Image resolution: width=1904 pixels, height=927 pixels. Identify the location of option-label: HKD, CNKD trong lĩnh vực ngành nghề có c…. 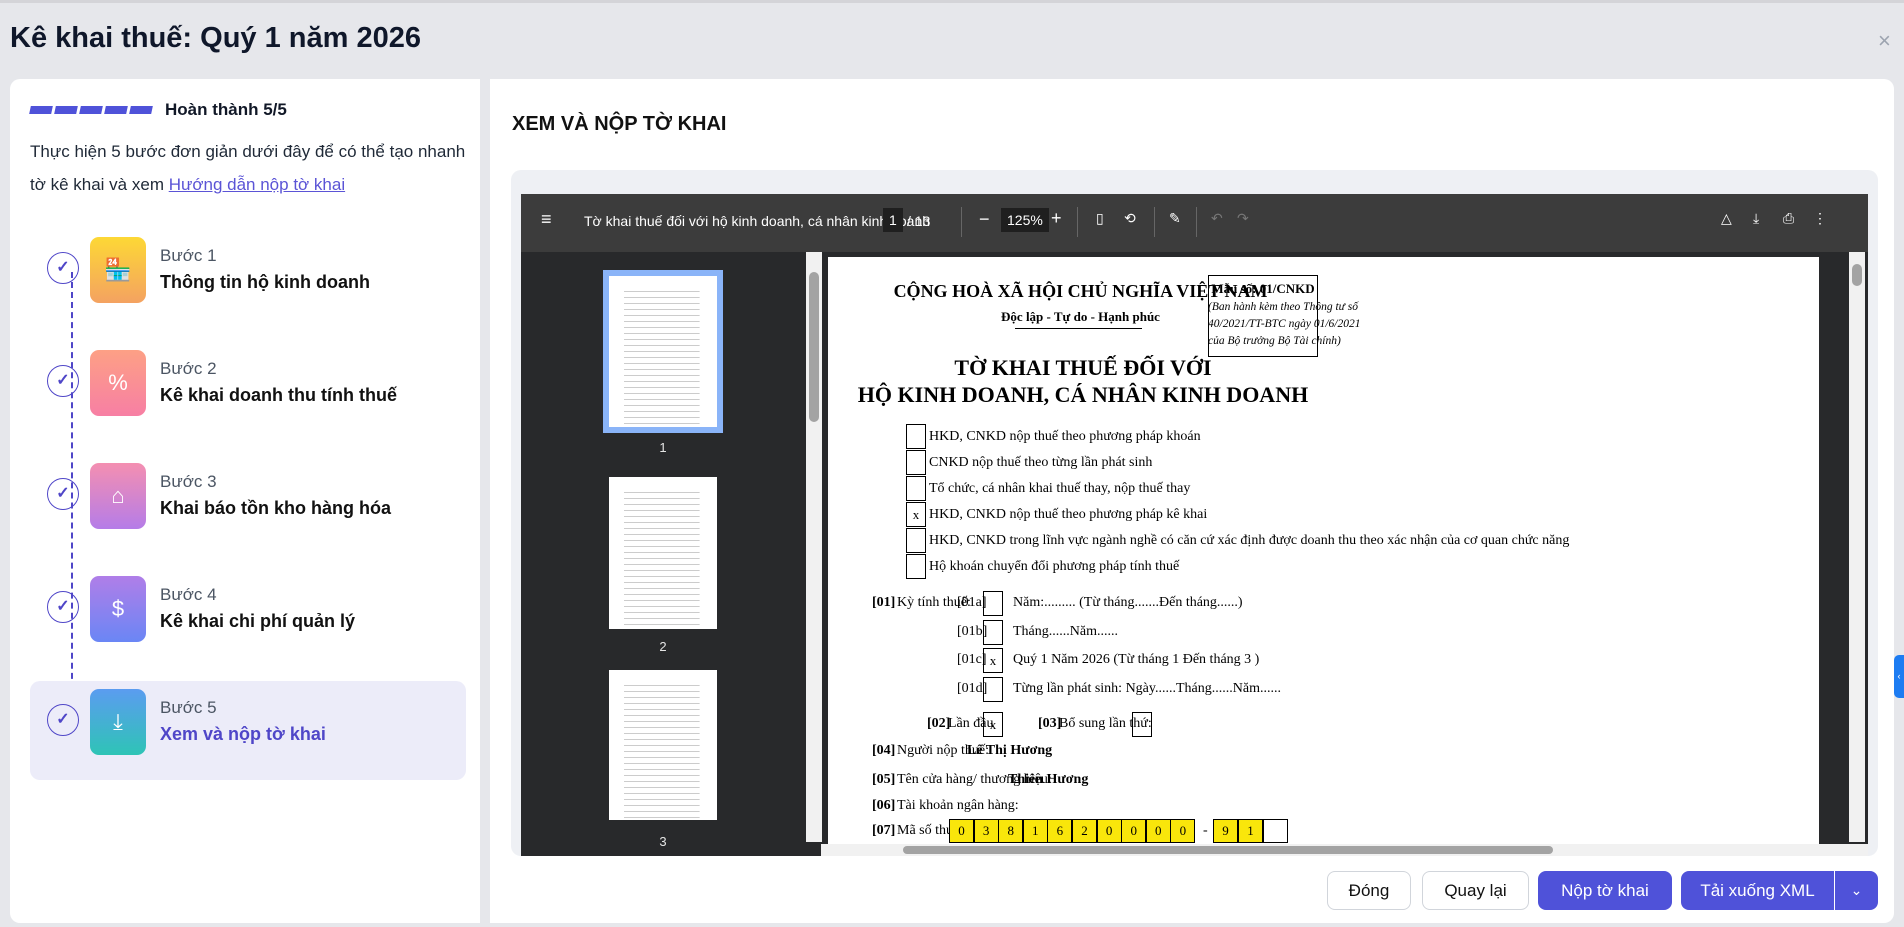
(1249, 540).